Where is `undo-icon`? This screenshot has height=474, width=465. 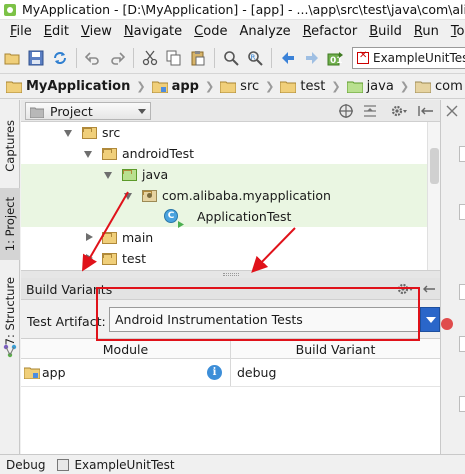 undo-icon is located at coordinates (93, 58).